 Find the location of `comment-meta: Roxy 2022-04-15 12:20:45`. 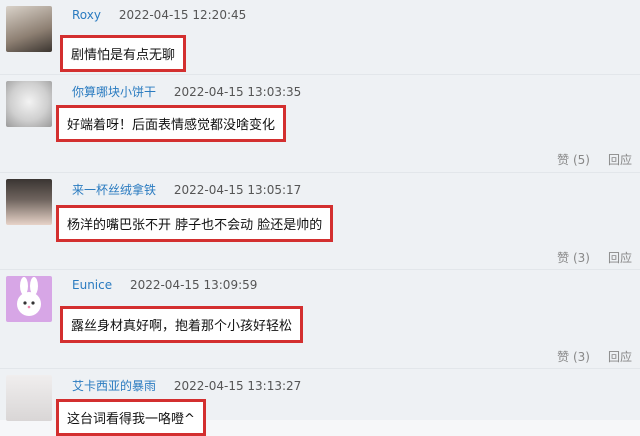

comment-meta: Roxy 2022-04-15 12:20:45 is located at coordinates (351, 15).